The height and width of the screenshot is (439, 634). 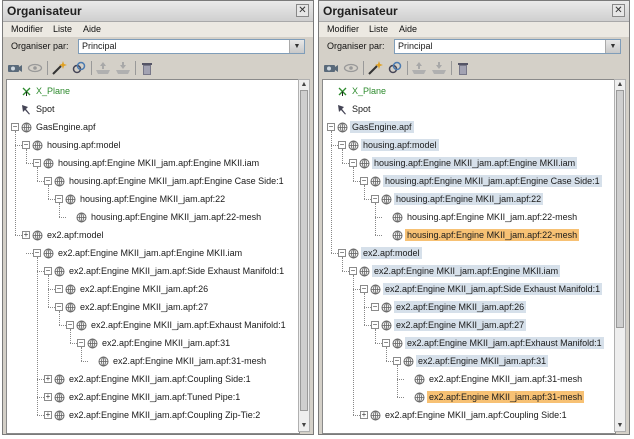 I want to click on tree-row: + ex2.apf:model, so click(x=152, y=235).